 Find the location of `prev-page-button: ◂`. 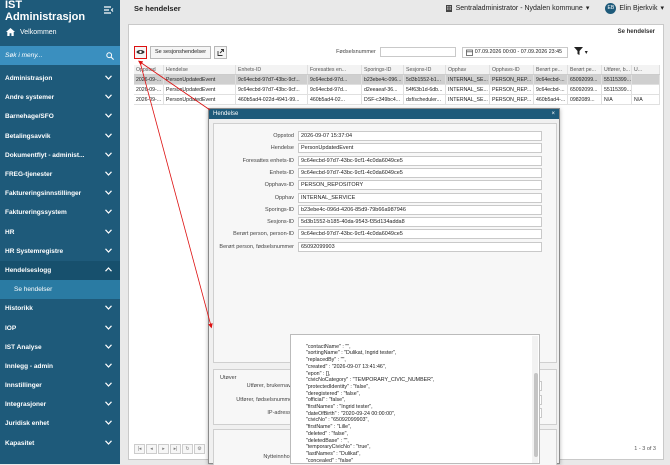

prev-page-button: ◂ is located at coordinates (151, 449).